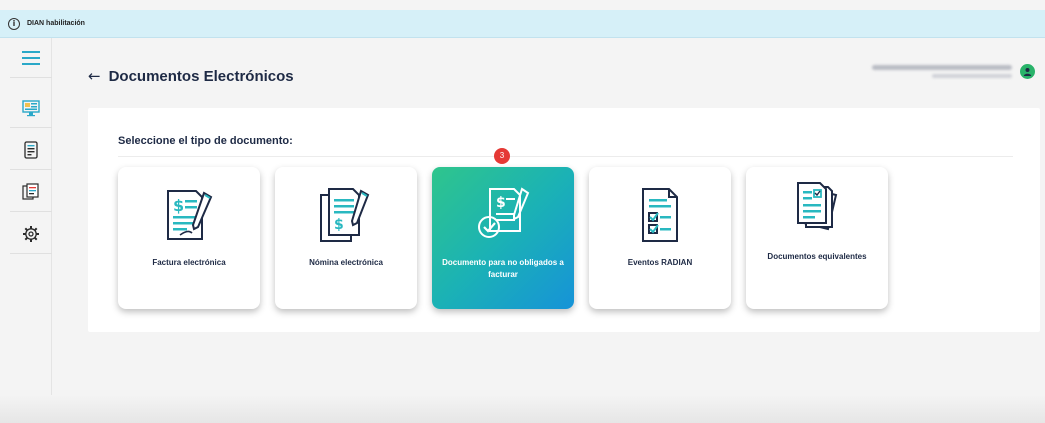  What do you see at coordinates (14, 23) in the screenshot?
I see `info-icon: i` at bounding box center [14, 23].